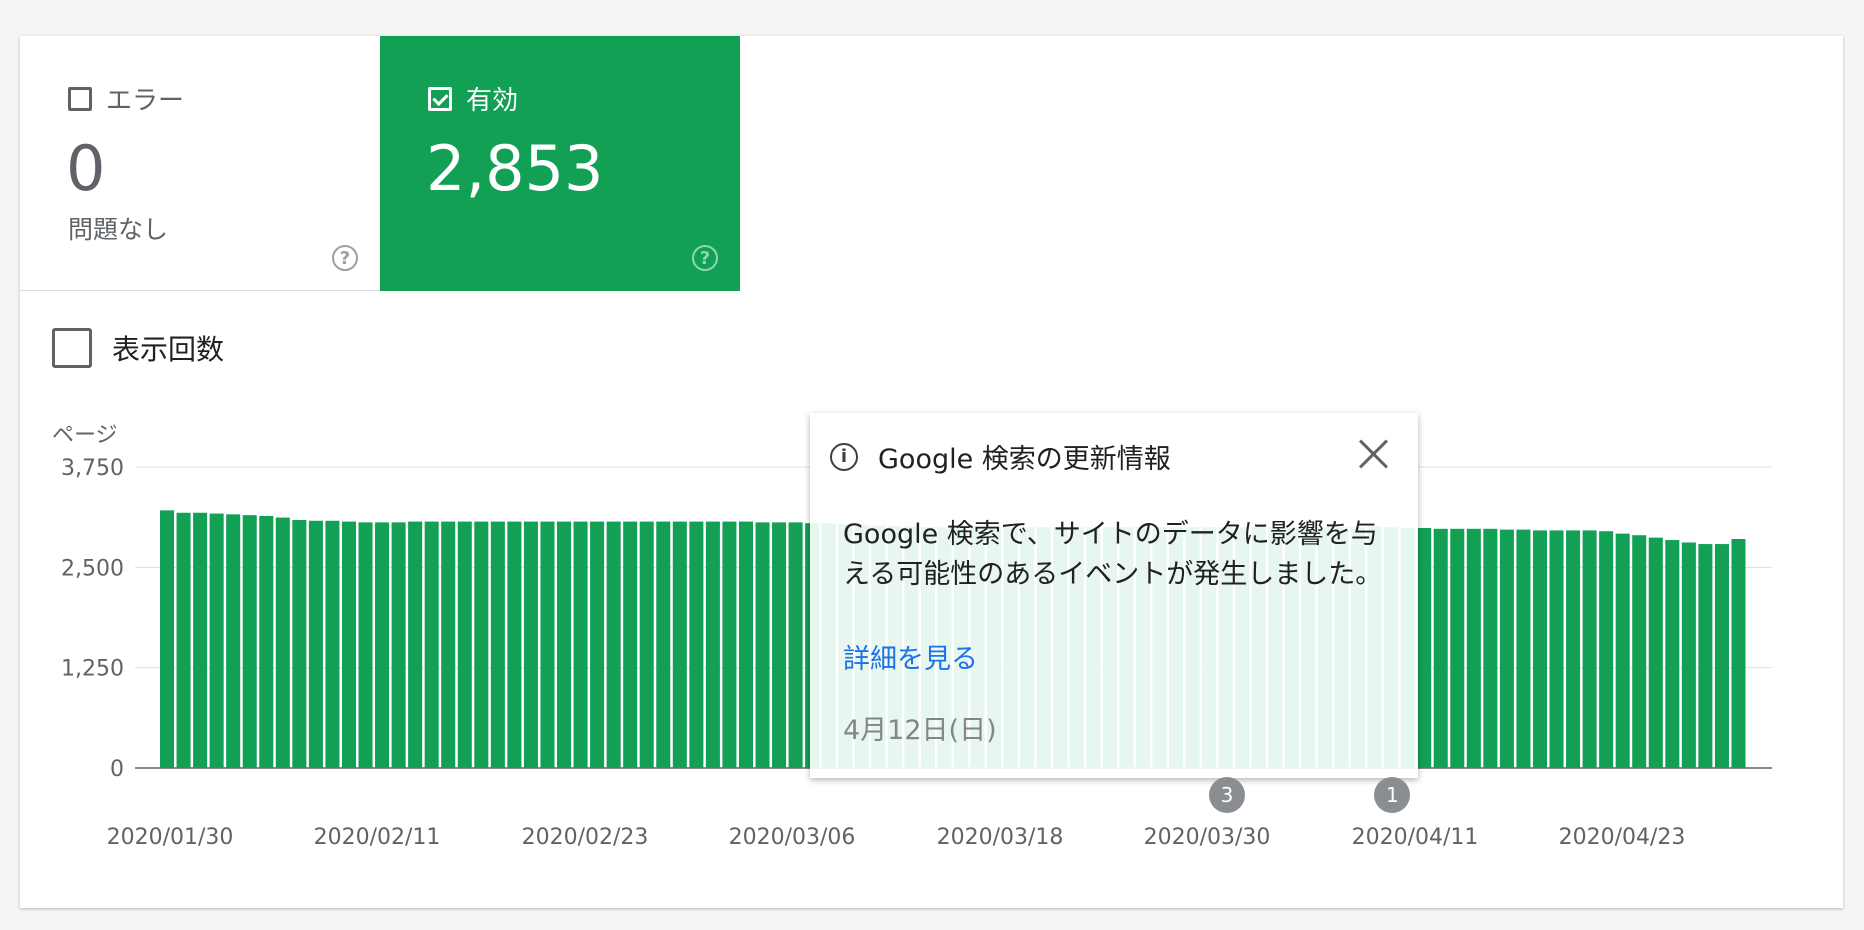 The width and height of the screenshot is (1864, 930). Describe the element at coordinates (844, 456) in the screenshot. I see `info-icon: i` at that location.